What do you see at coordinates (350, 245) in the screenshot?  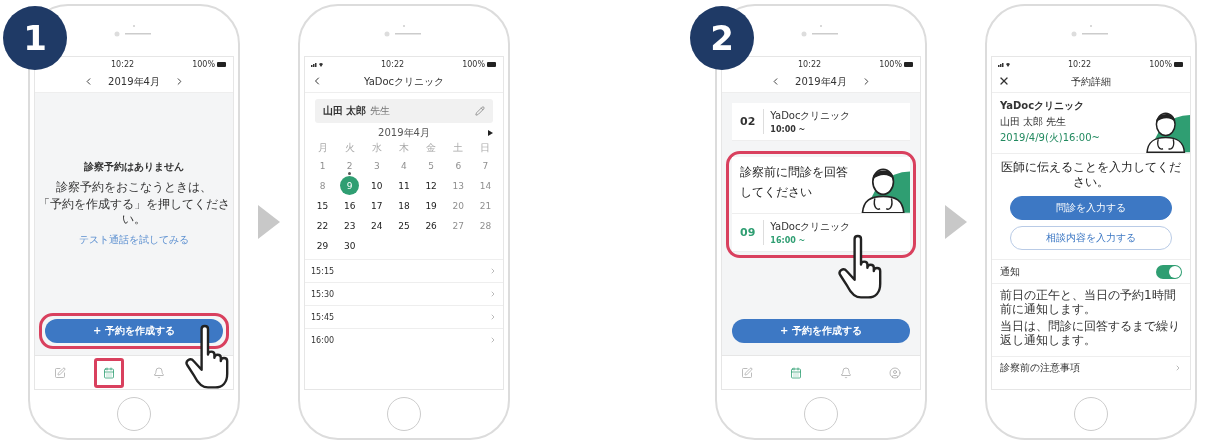 I see `calendar-day: 30` at bounding box center [350, 245].